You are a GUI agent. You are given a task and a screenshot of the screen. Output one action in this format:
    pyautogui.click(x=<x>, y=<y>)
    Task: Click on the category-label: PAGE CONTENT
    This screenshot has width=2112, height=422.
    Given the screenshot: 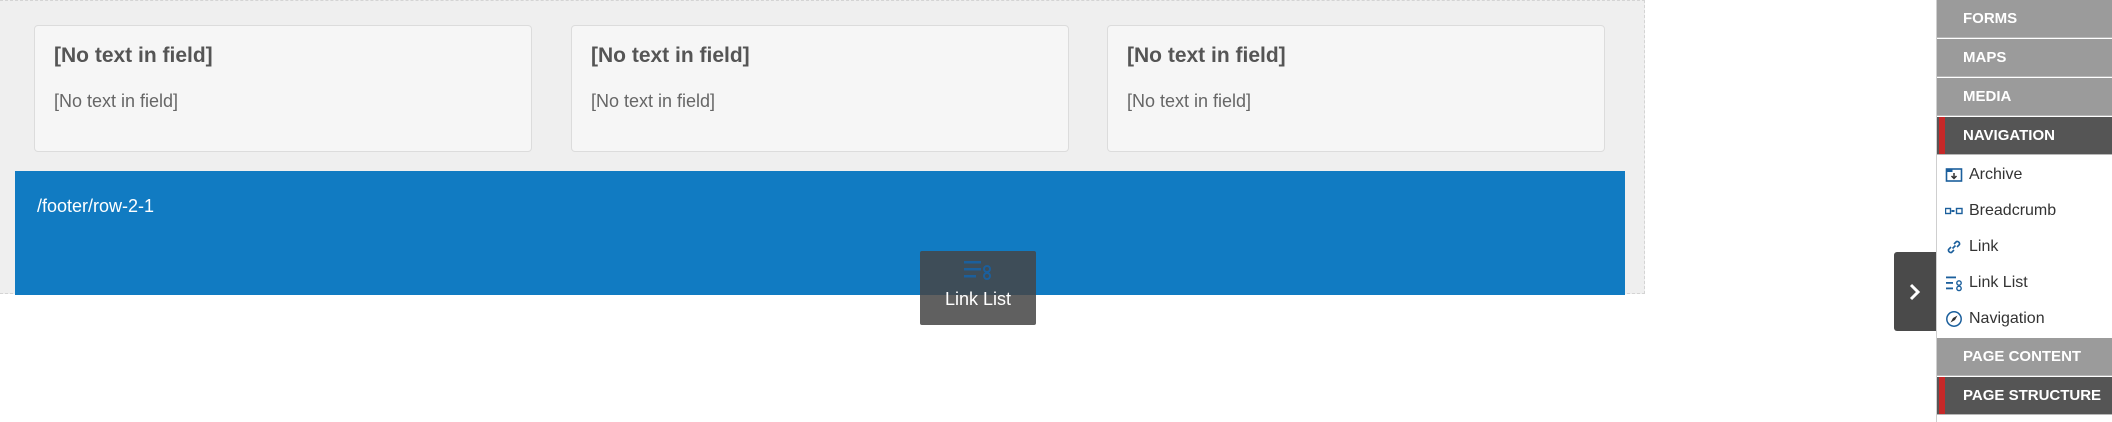 What is the action you would take?
    pyautogui.click(x=2022, y=356)
    